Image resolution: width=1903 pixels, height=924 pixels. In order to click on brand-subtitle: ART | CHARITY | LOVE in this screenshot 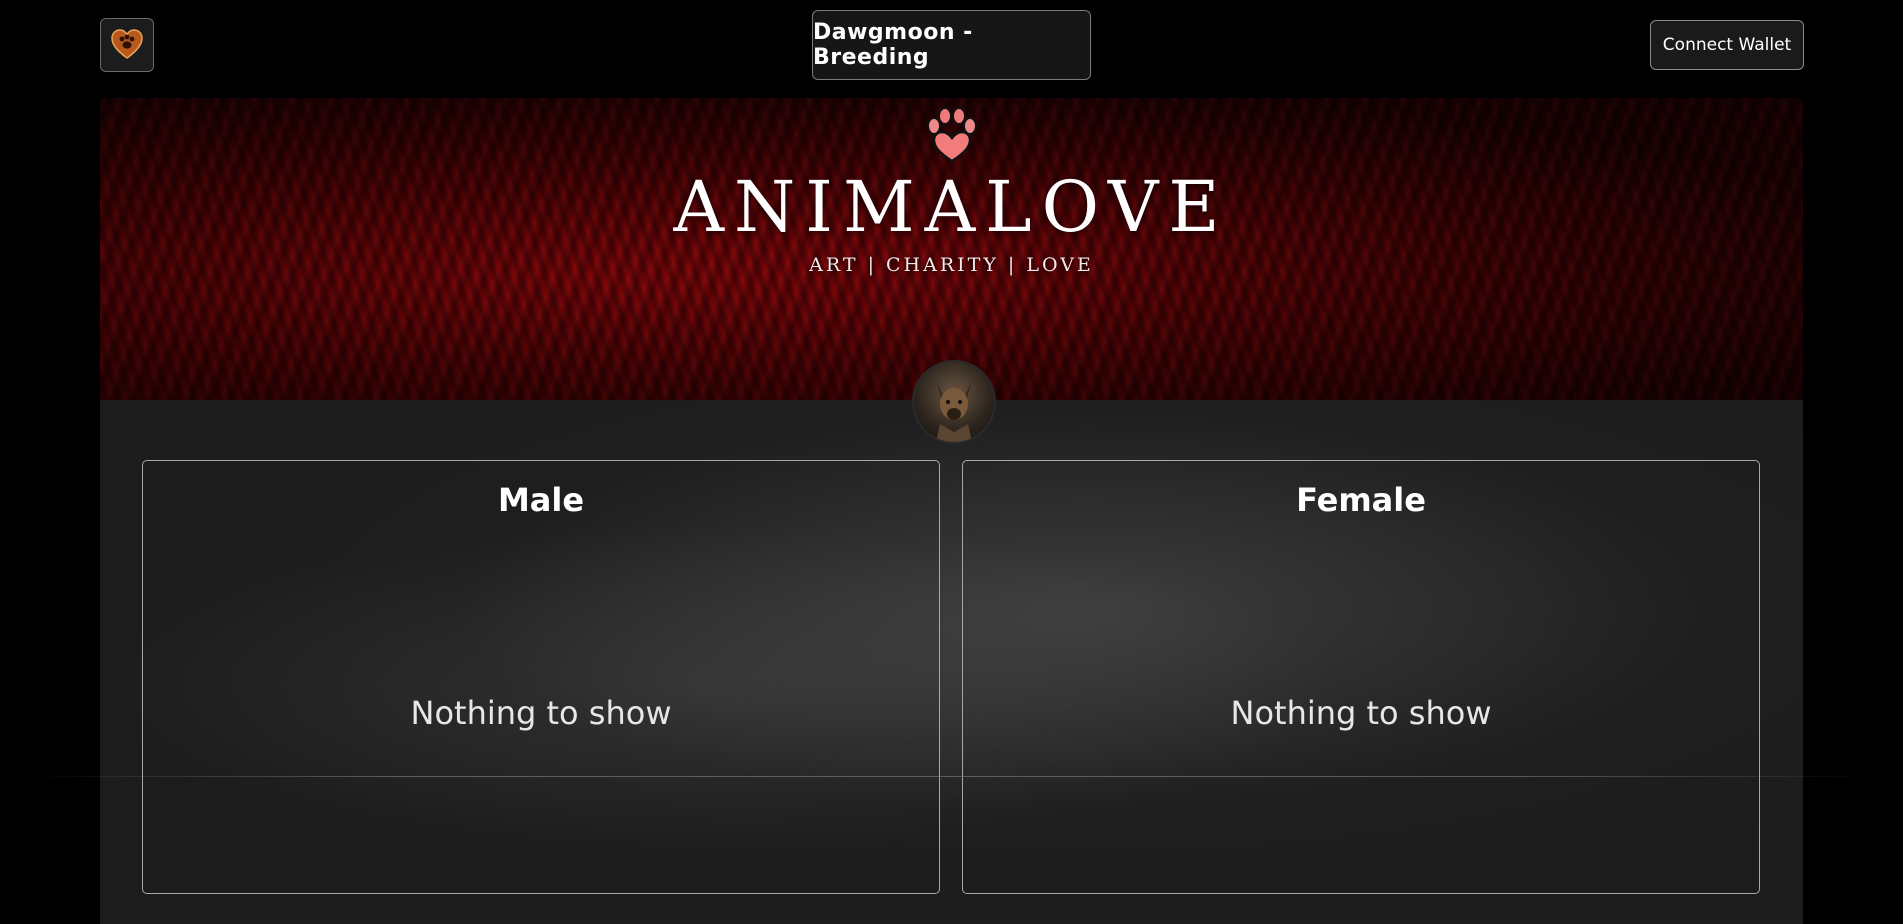, I will do `click(951, 265)`.